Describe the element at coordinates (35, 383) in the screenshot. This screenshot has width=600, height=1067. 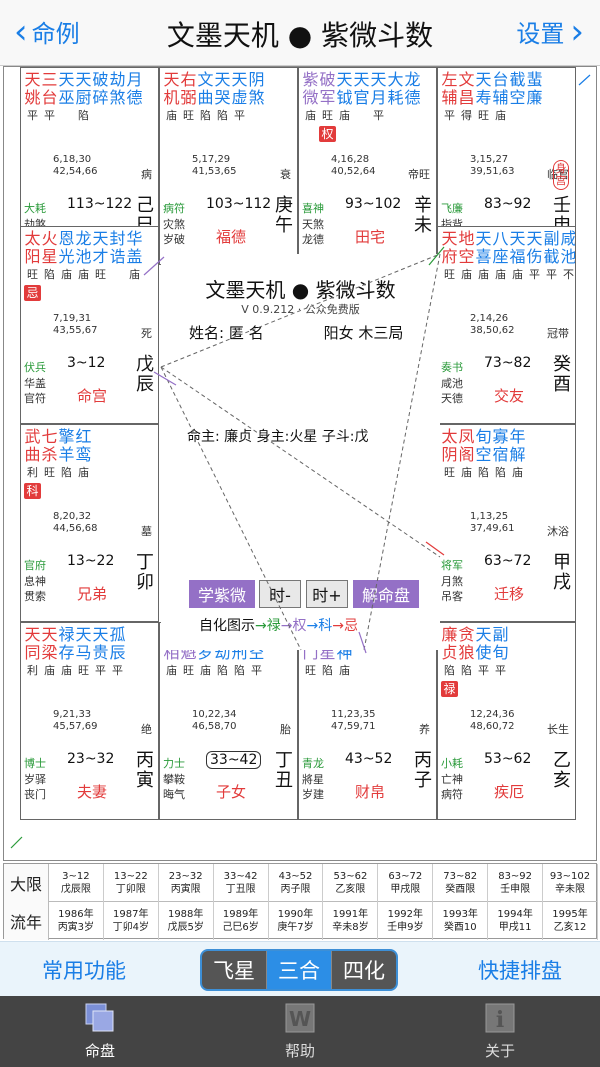
I see `god-name: 华盖` at that location.